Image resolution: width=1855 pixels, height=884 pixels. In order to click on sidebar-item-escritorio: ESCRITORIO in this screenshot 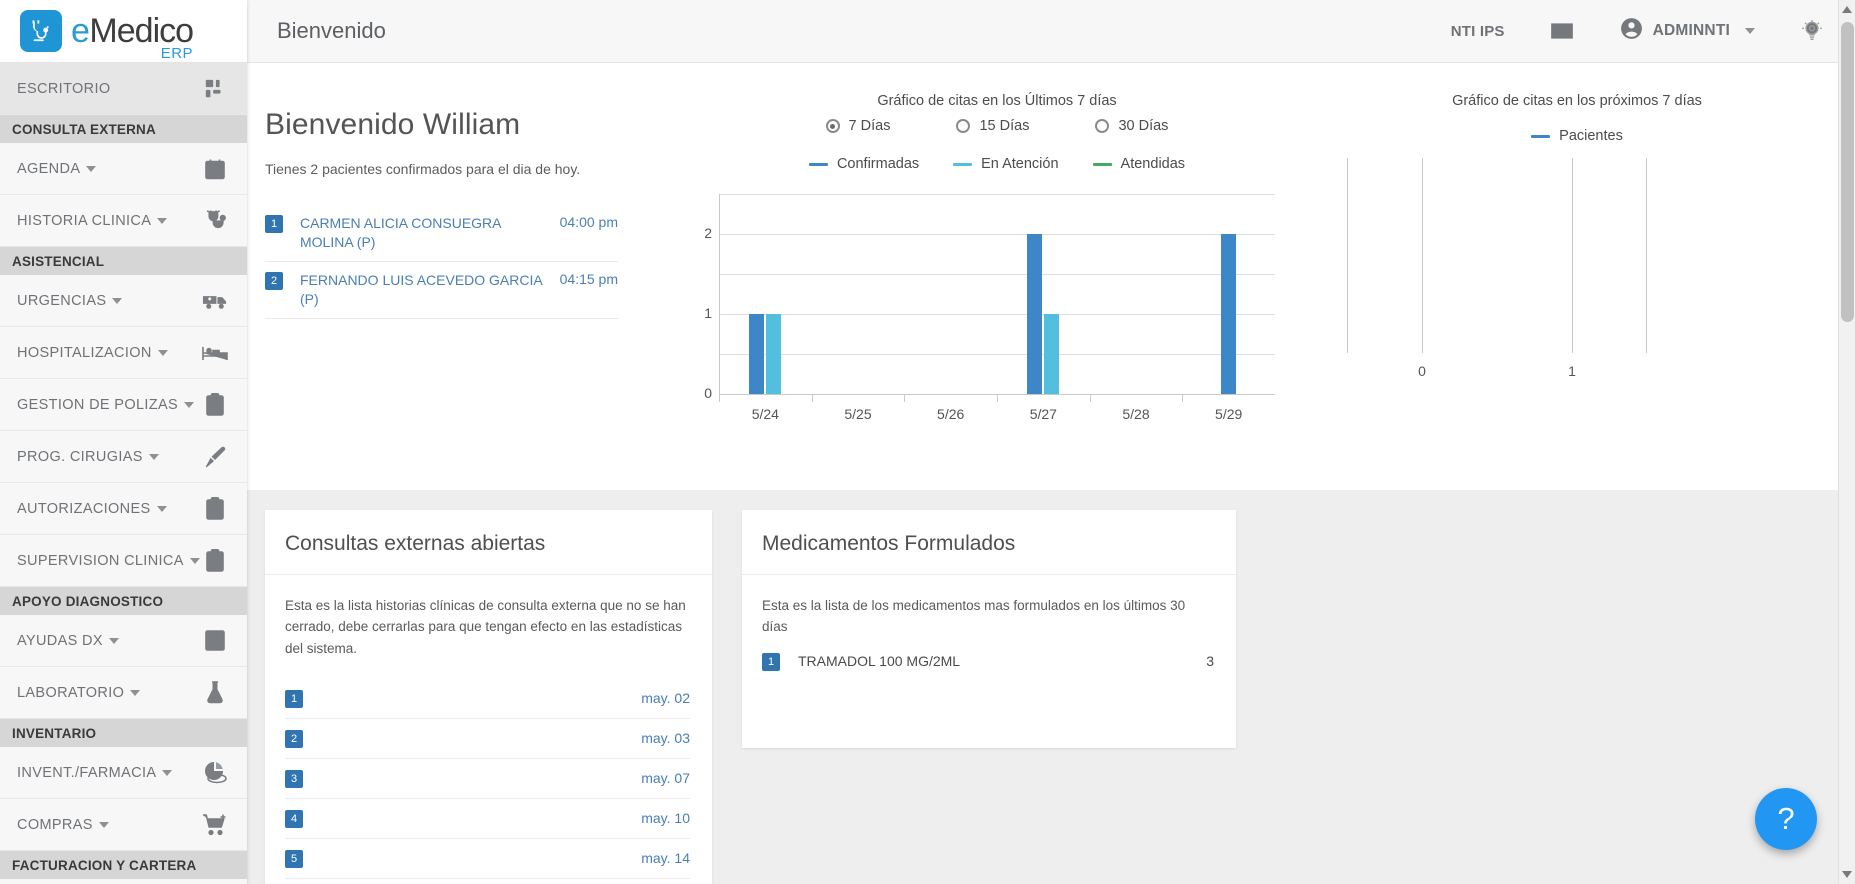, I will do `click(123, 89)`.